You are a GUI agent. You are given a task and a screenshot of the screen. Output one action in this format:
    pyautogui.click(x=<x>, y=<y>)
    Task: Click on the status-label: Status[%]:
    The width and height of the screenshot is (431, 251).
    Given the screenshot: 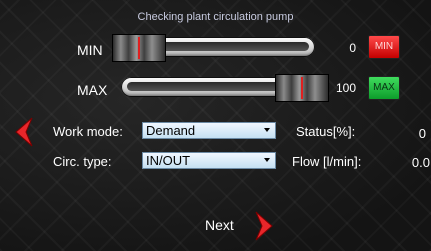 What is the action you would take?
    pyautogui.click(x=326, y=131)
    